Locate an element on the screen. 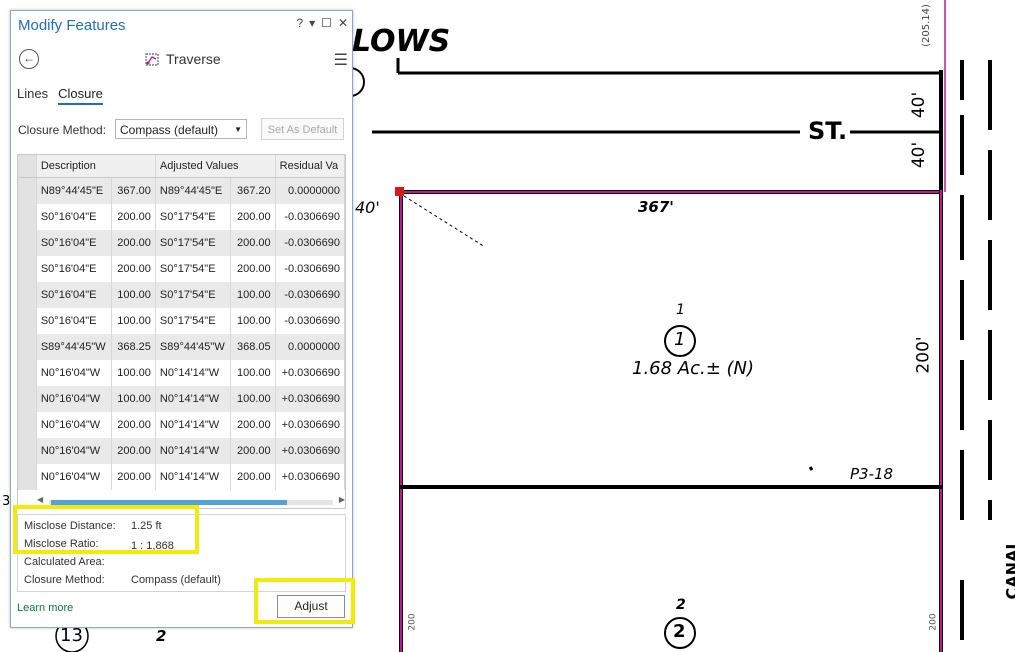 This screenshot has width=1015, height=652. learn-more-link: Learn more is located at coordinates (45, 608).